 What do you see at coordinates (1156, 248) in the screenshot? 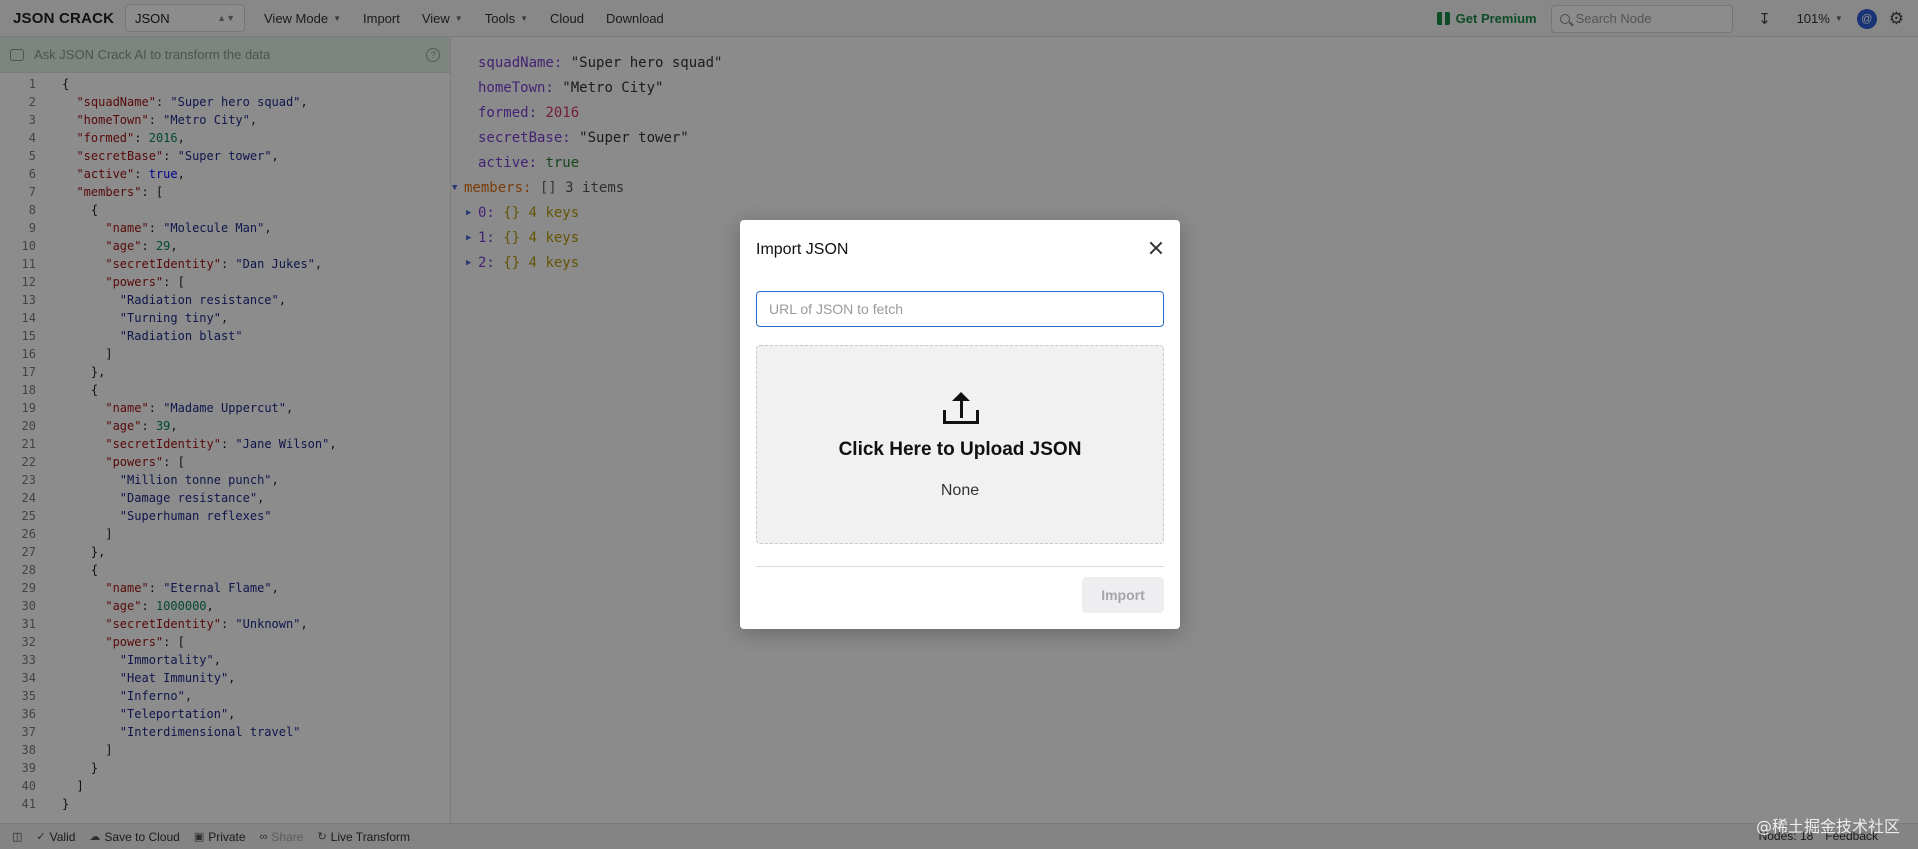
I see `close-icon` at bounding box center [1156, 248].